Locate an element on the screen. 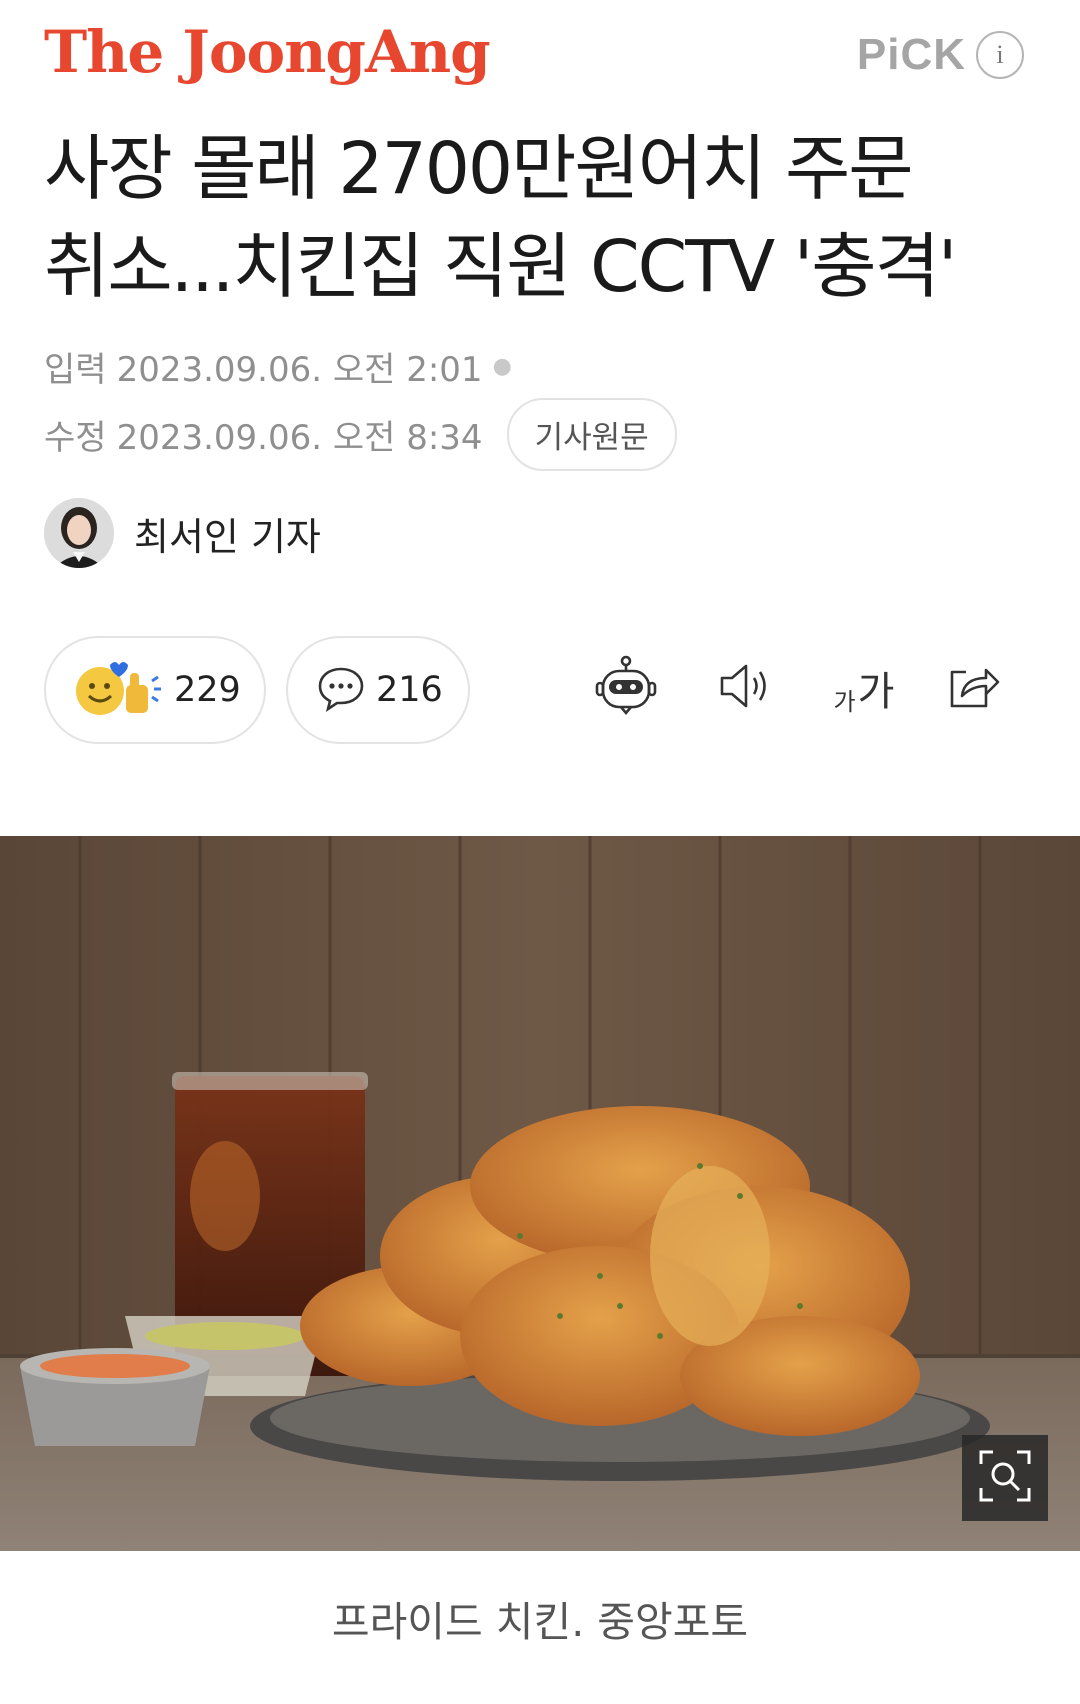 This screenshot has height=1704, width=1080. original-article-button: 기사원문 is located at coordinates (591, 434).